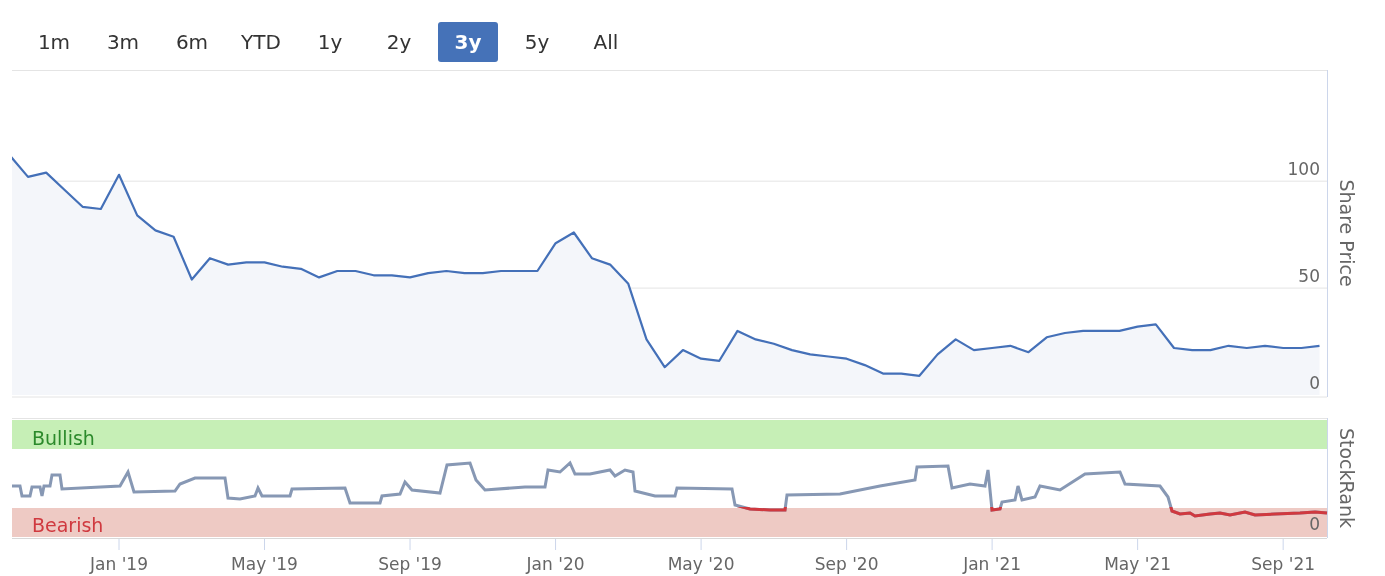  Describe the element at coordinates (261, 42) in the screenshot. I see `range-button: YTD` at that location.